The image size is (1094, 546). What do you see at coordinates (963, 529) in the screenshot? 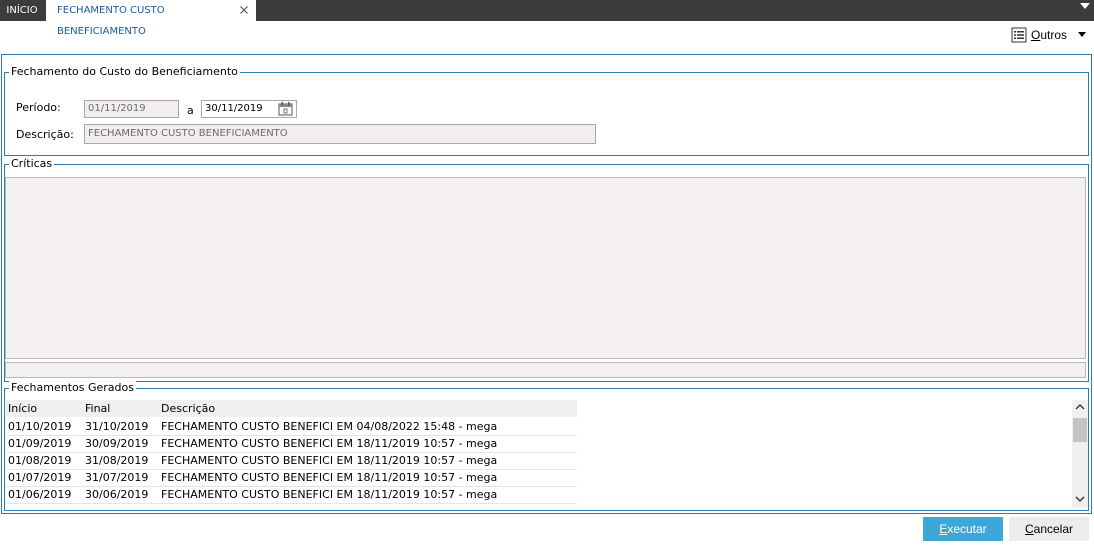
I see `executar-button: Executar` at bounding box center [963, 529].